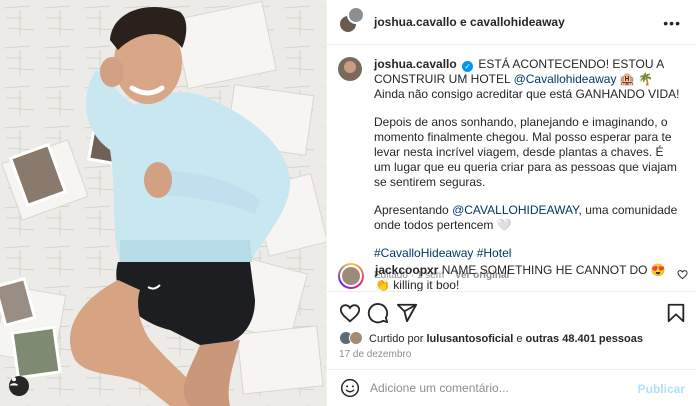 Image resolution: width=696 pixels, height=406 pixels. Describe the element at coordinates (528, 253) in the screenshot. I see `hashtags-link: #CavalloHideaway #Hotel` at that location.